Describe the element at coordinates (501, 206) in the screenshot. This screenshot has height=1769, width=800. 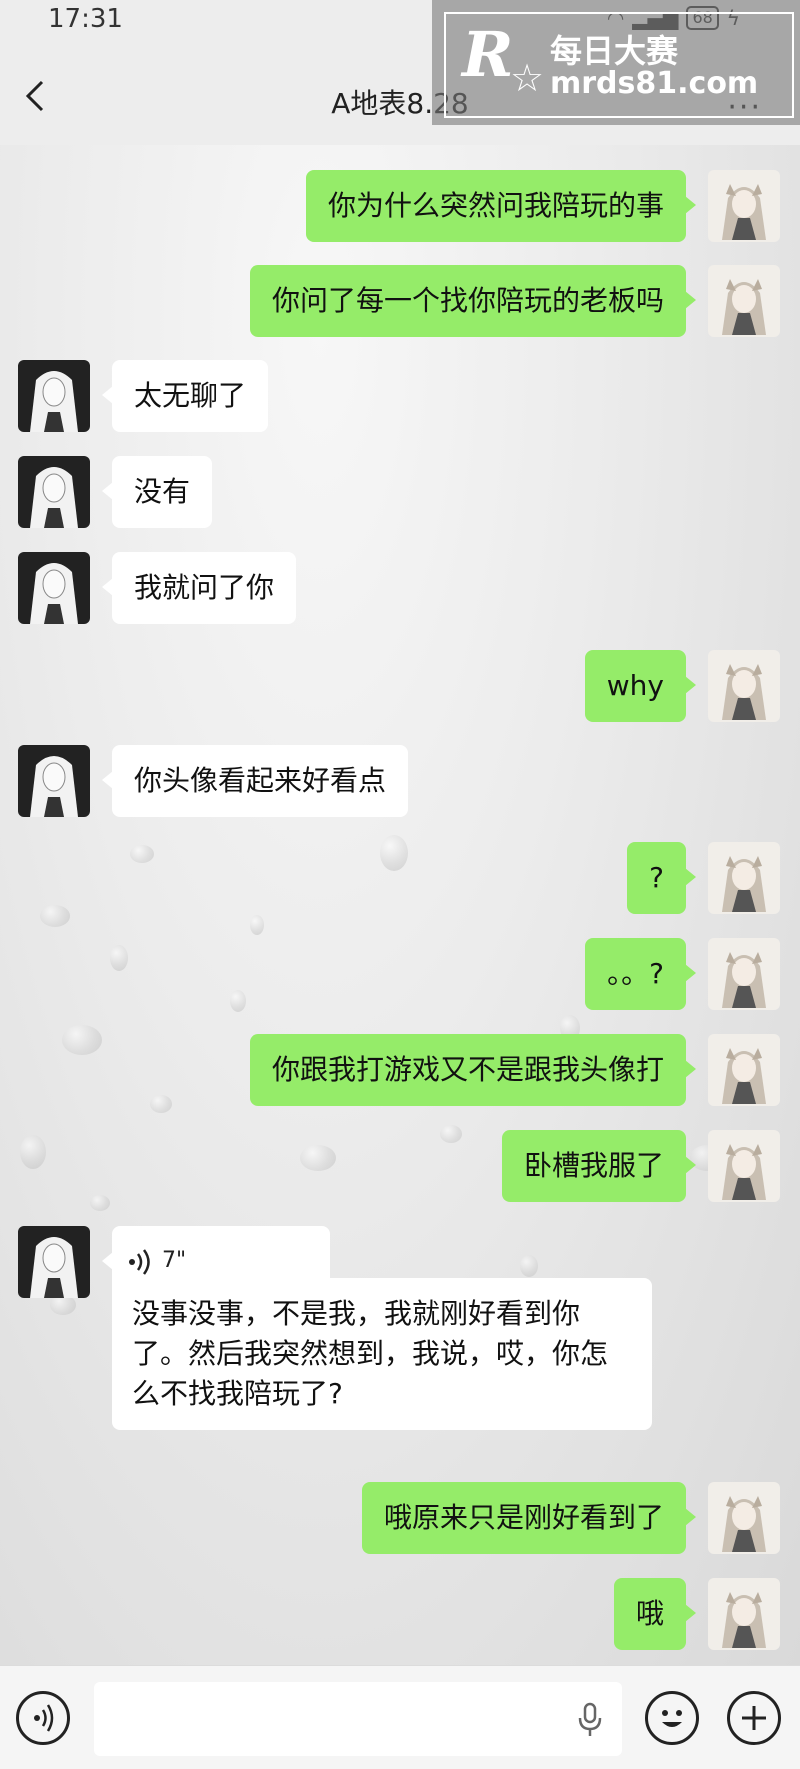
I see `message-bubble: 你为什么突然问我陪玩的事` at that location.